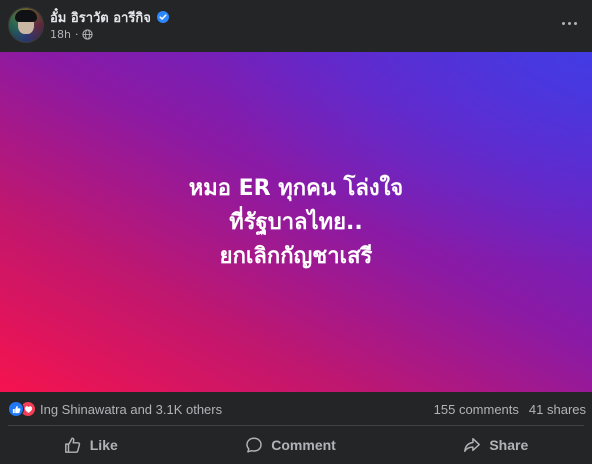  I want to click on share-arrow-icon, so click(472, 445).